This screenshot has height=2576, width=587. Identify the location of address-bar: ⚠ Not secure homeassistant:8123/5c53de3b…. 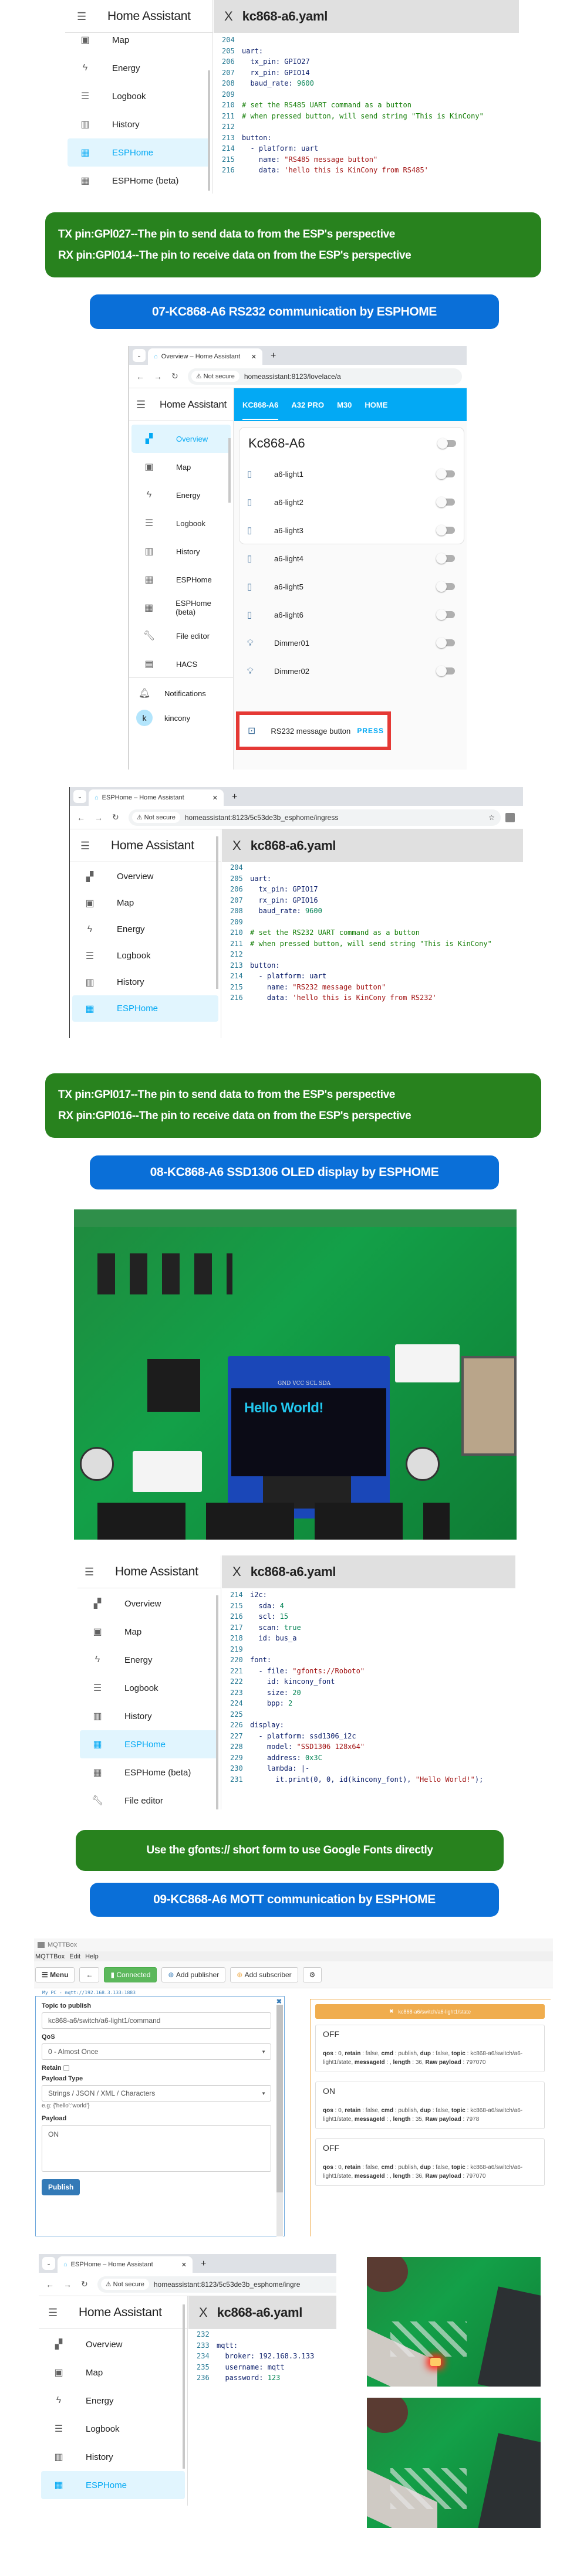
(314, 818).